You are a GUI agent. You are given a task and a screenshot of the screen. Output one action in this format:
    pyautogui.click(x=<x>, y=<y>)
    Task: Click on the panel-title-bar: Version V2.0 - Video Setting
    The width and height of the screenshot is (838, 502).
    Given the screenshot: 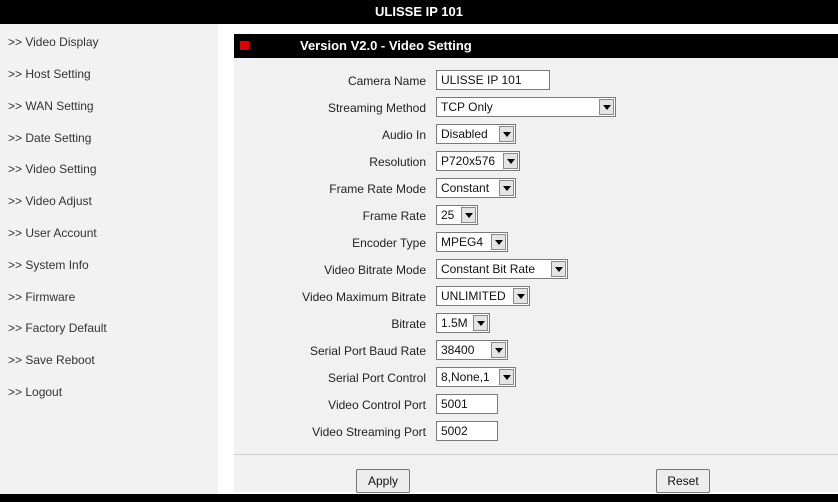 What is the action you would take?
    pyautogui.click(x=536, y=46)
    